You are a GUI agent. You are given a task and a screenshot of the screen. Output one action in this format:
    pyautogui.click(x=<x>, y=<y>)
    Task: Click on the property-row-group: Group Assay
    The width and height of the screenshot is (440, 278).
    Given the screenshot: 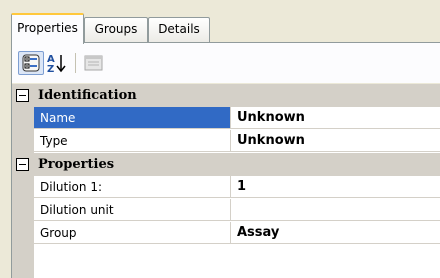 What is the action you would take?
    pyautogui.click(x=237, y=233)
    